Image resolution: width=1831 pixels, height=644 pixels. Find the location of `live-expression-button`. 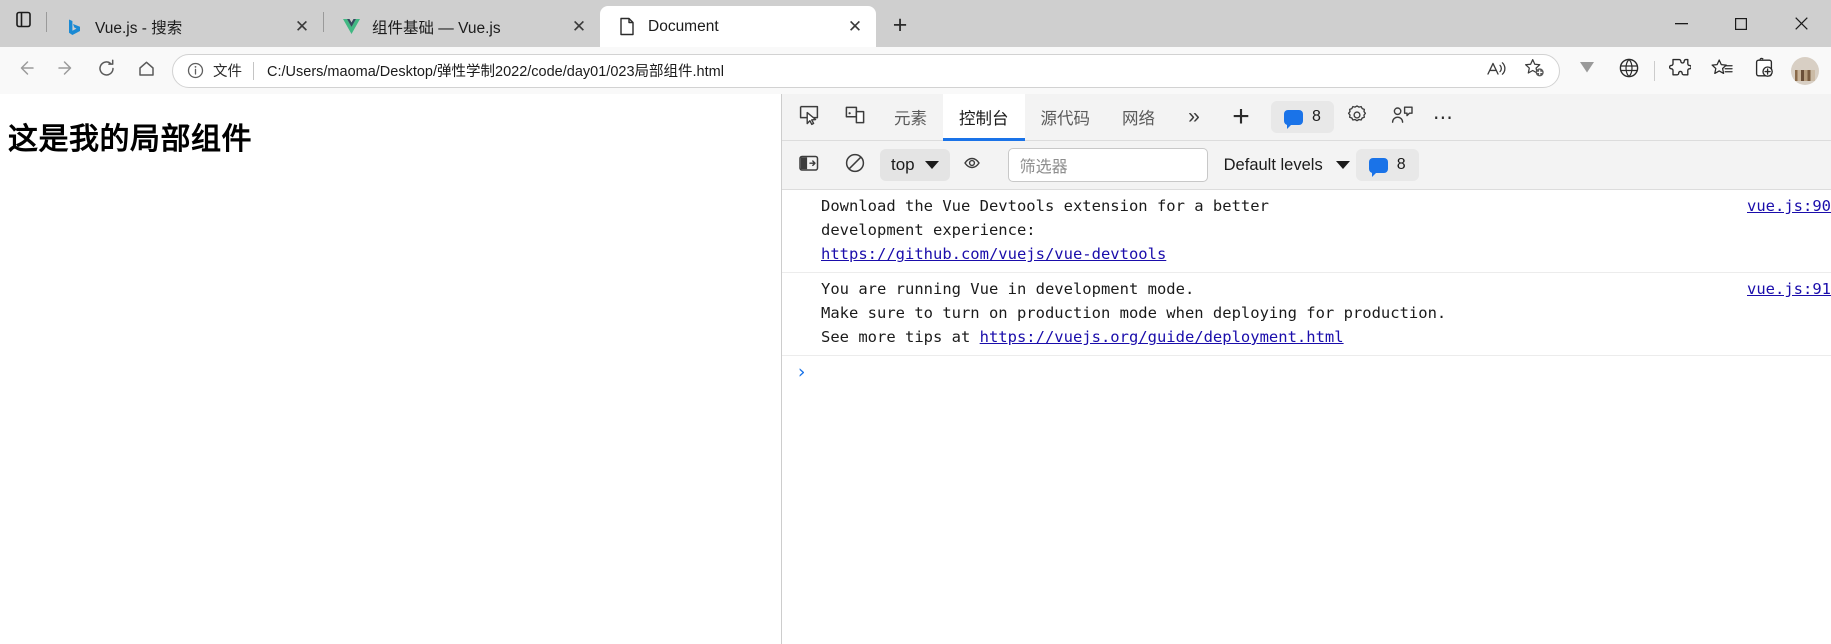

live-expression-button is located at coordinates (975, 165).